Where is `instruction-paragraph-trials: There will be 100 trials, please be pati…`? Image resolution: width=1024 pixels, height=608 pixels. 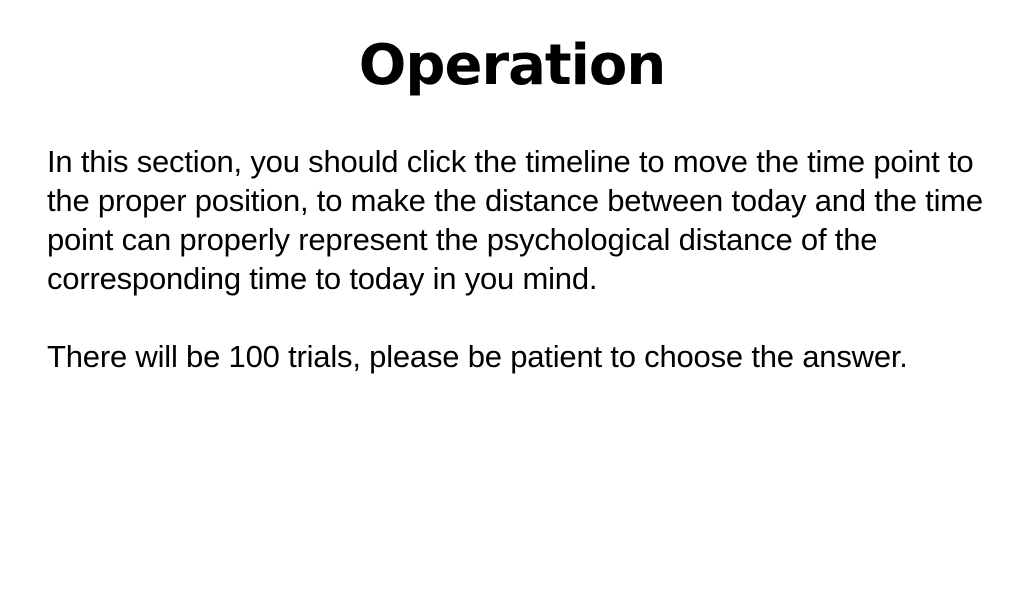 instruction-paragraph-trials: There will be 100 trials, please be pati… is located at coordinates (477, 356).